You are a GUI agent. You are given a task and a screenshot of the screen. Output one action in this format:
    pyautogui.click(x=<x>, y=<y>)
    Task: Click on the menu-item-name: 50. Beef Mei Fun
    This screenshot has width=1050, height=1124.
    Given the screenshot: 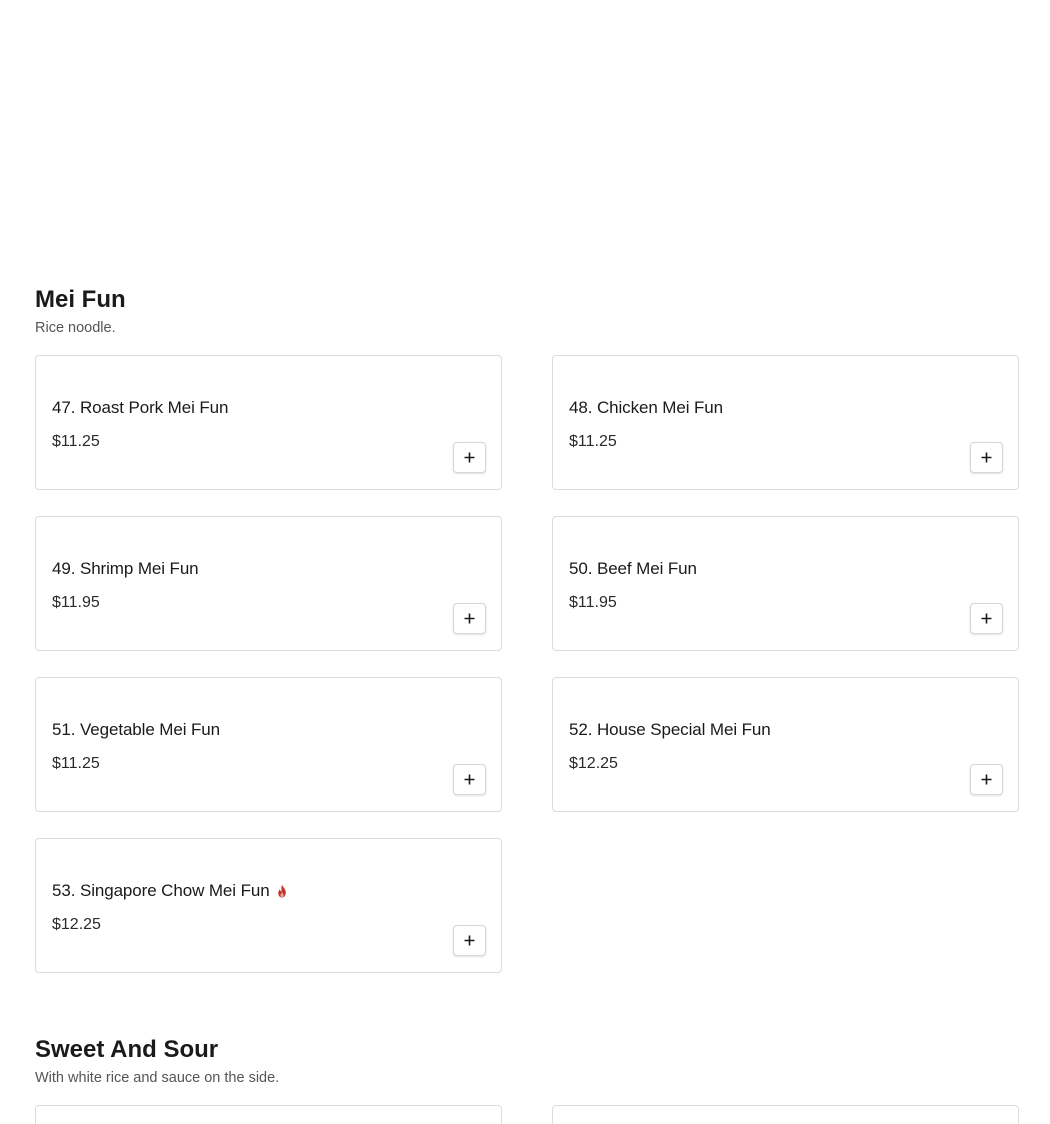 What is the action you would take?
    pyautogui.click(x=633, y=568)
    